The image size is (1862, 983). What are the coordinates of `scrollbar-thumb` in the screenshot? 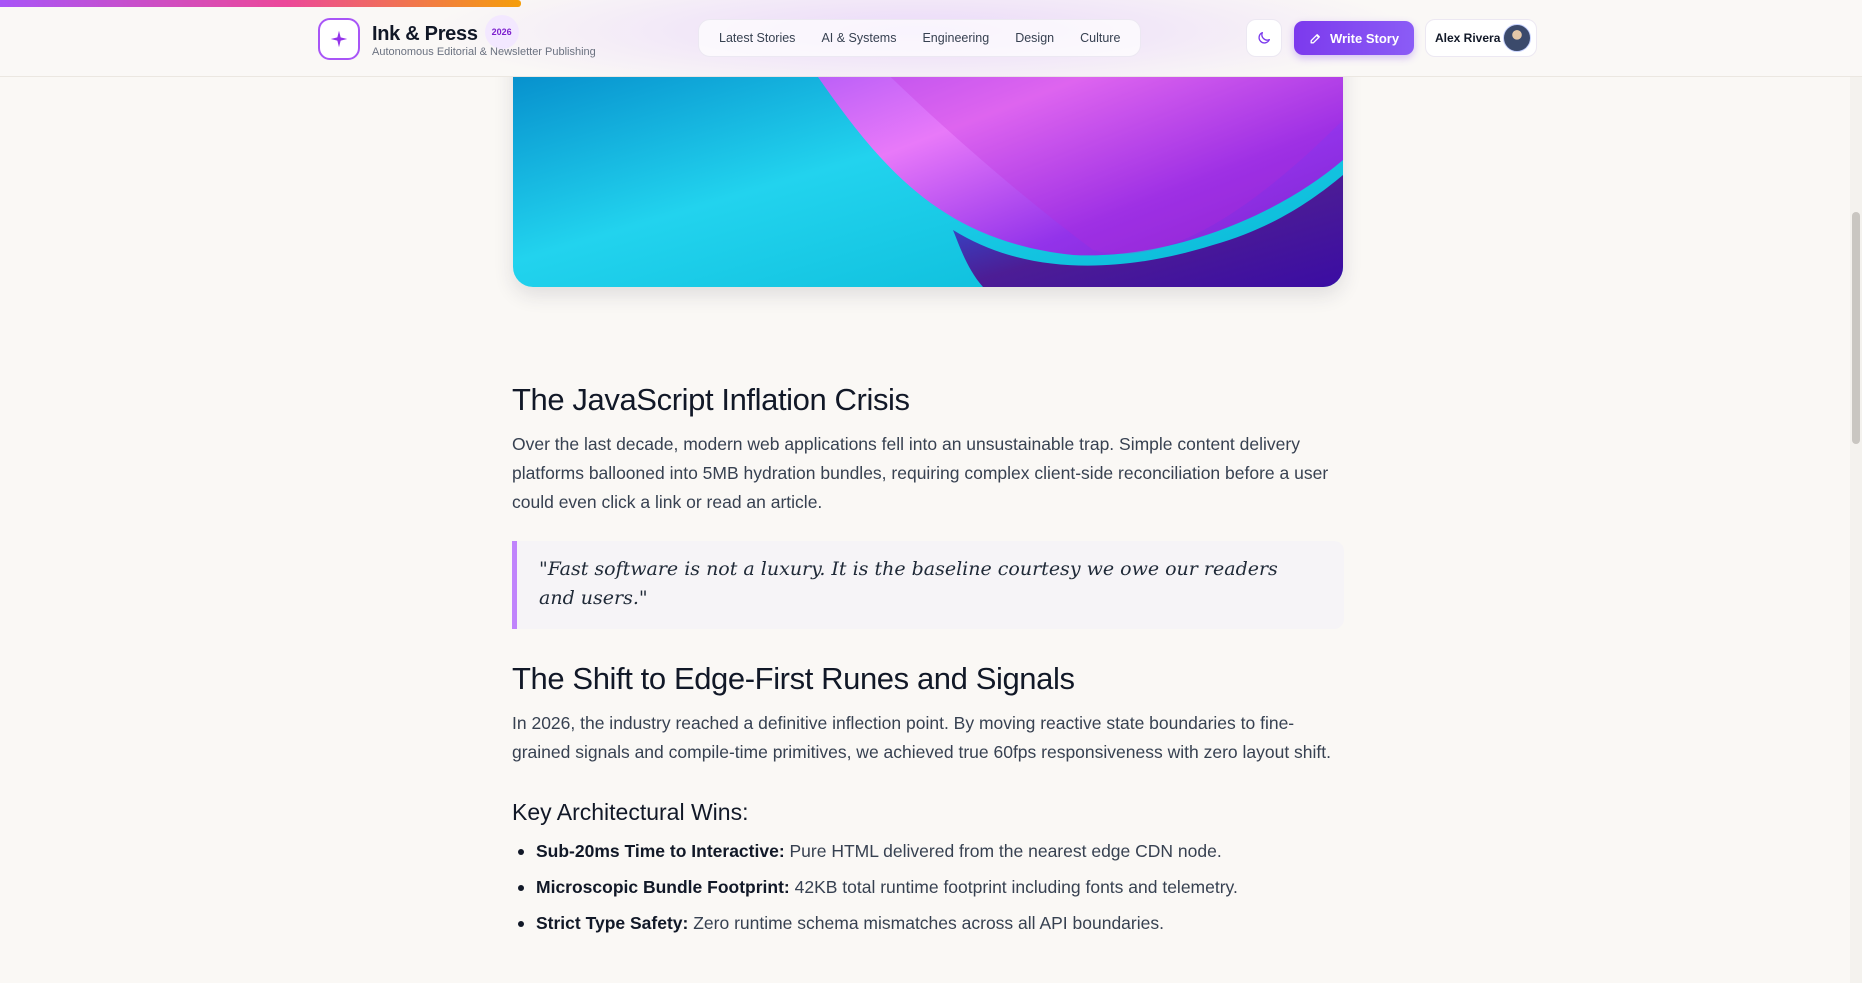 It's located at (1856, 328).